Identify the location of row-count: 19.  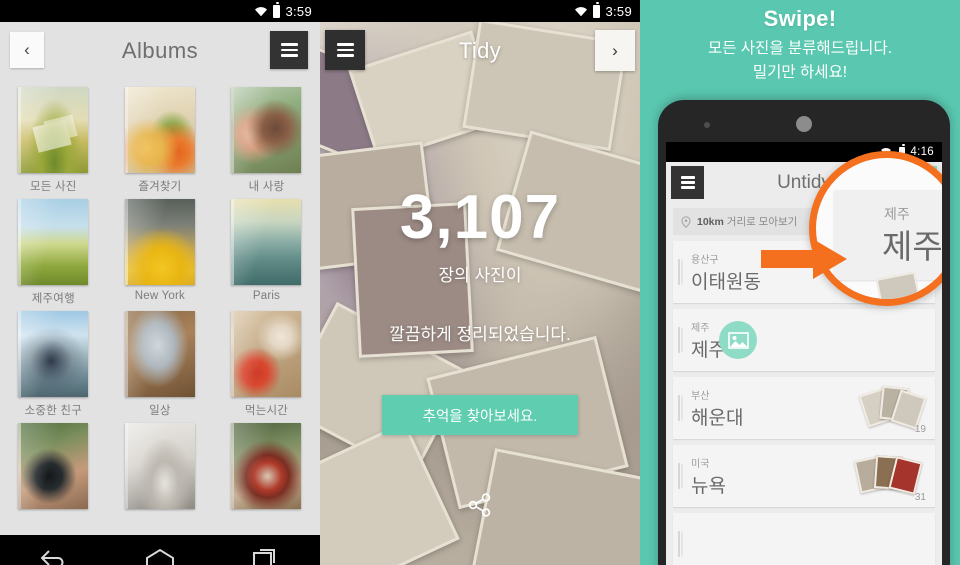
(920, 429).